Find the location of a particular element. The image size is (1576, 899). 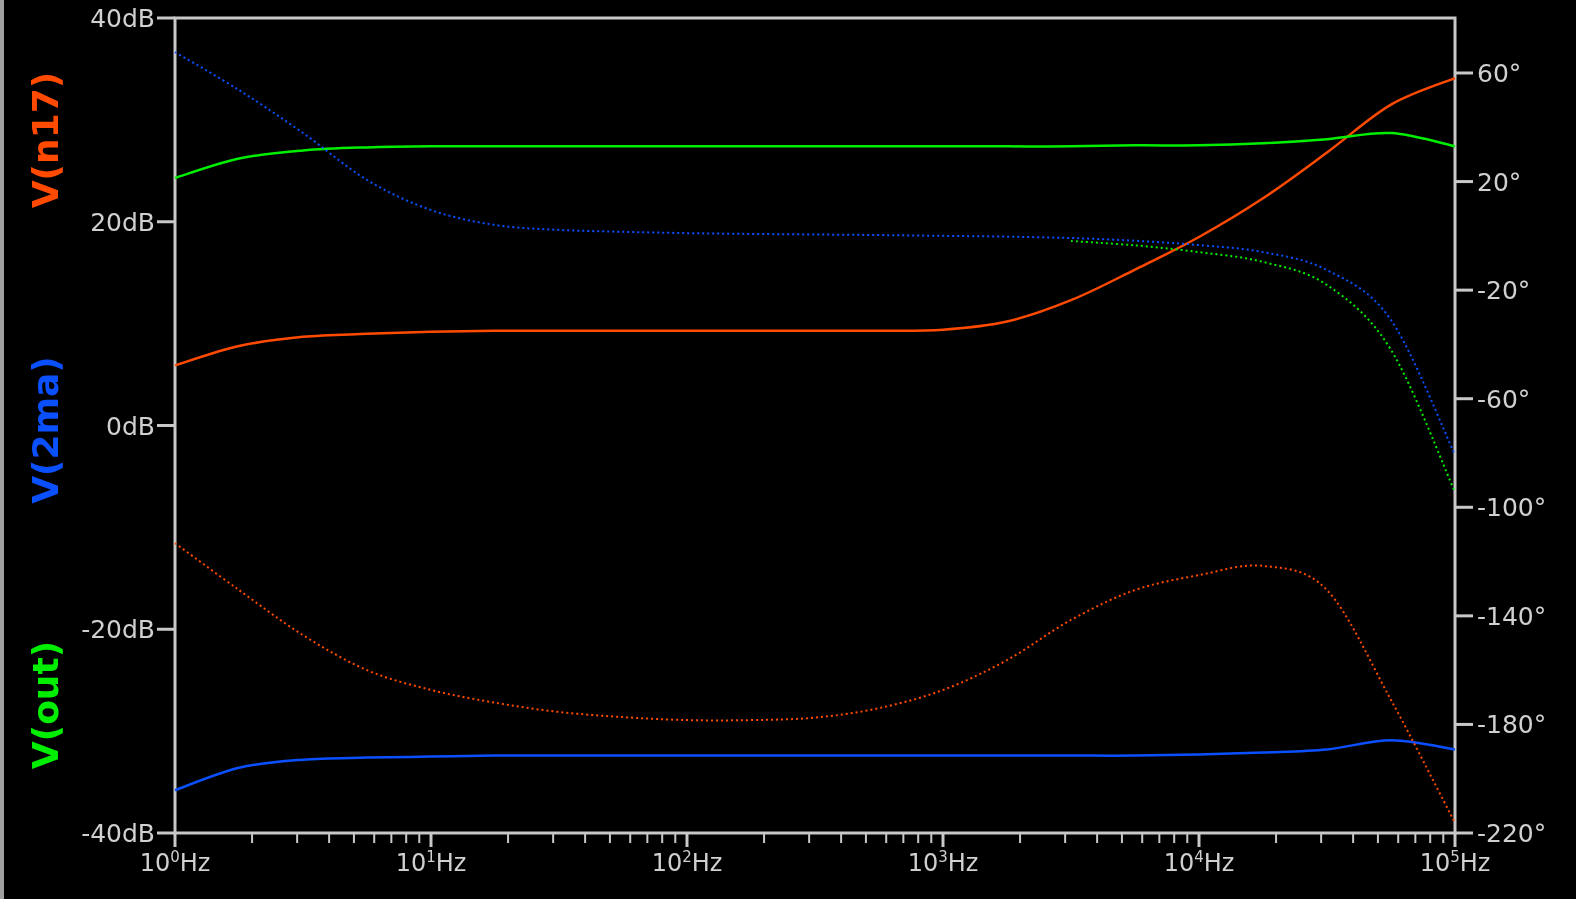

trace-legend-label: V(out) is located at coordinates (45, 705).